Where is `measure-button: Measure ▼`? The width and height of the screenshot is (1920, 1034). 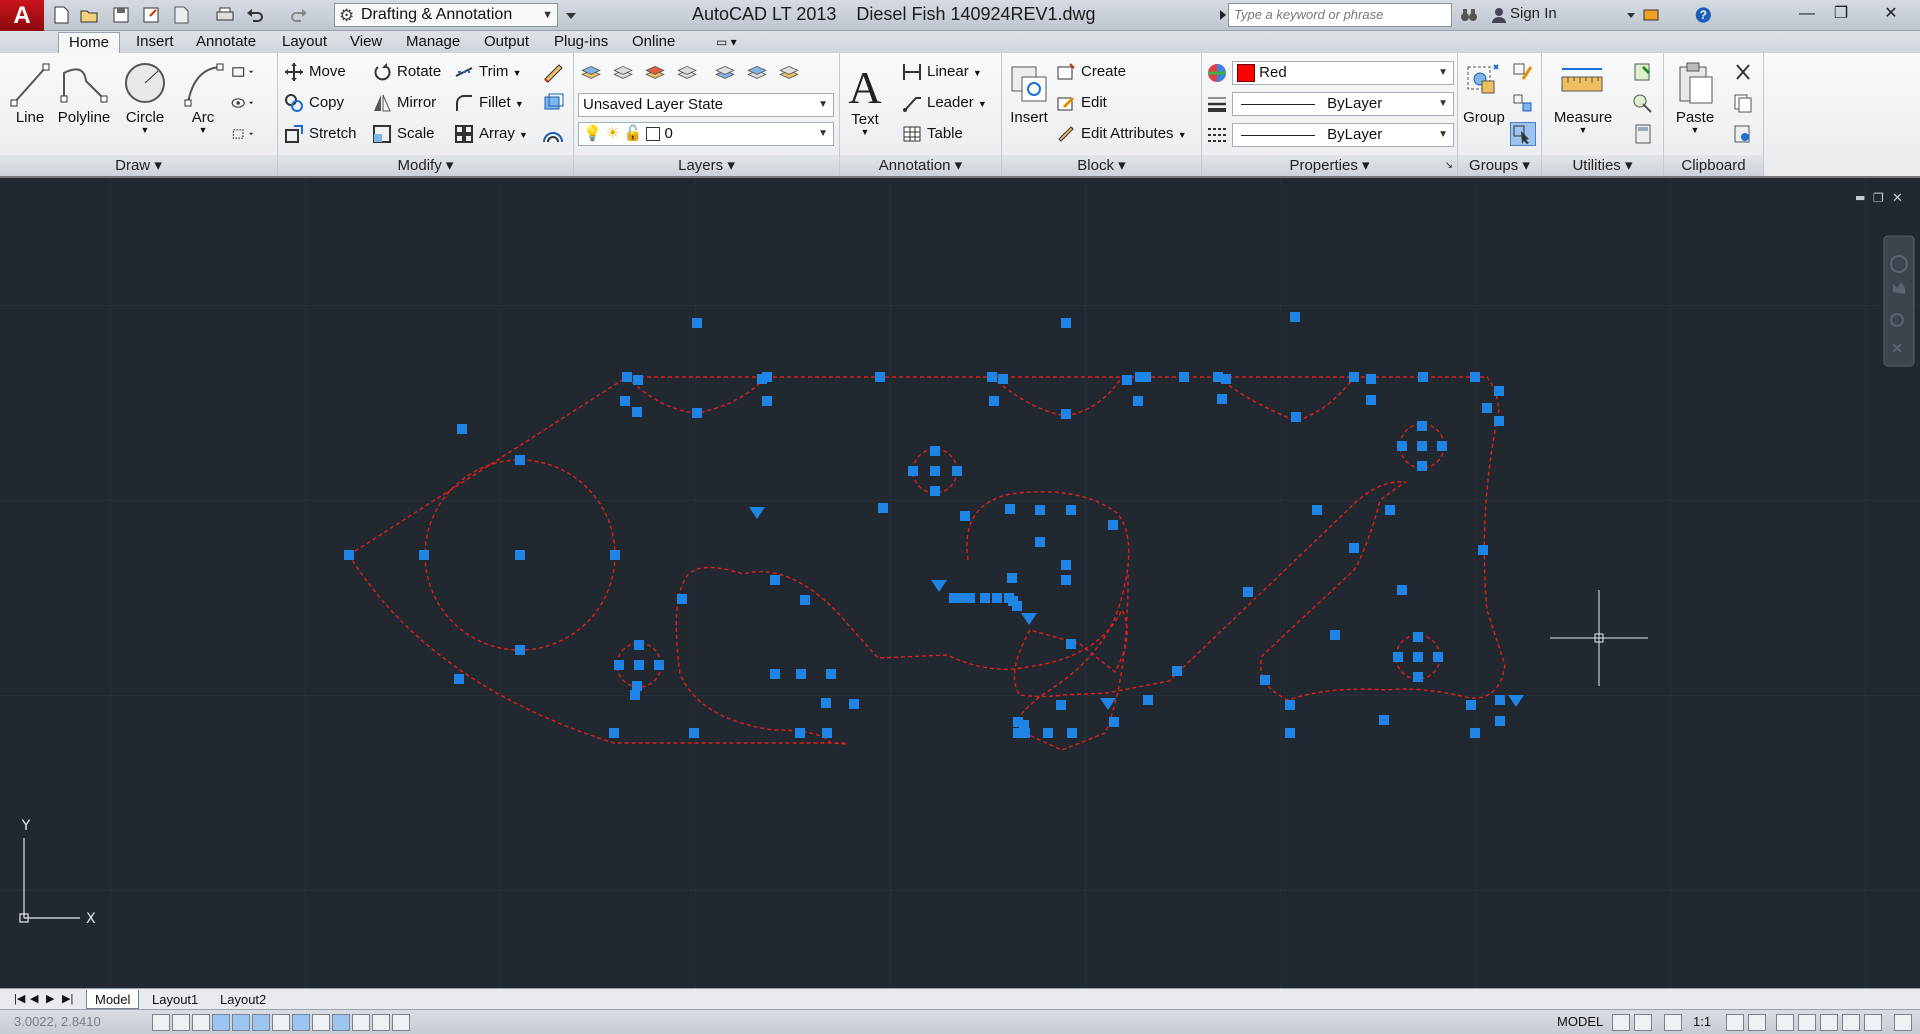 measure-button: Measure ▼ is located at coordinates (1583, 97).